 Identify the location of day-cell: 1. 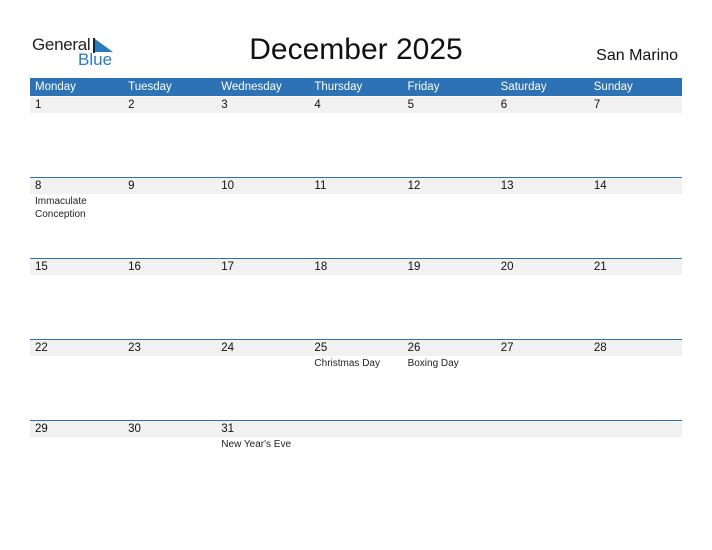
(76, 136).